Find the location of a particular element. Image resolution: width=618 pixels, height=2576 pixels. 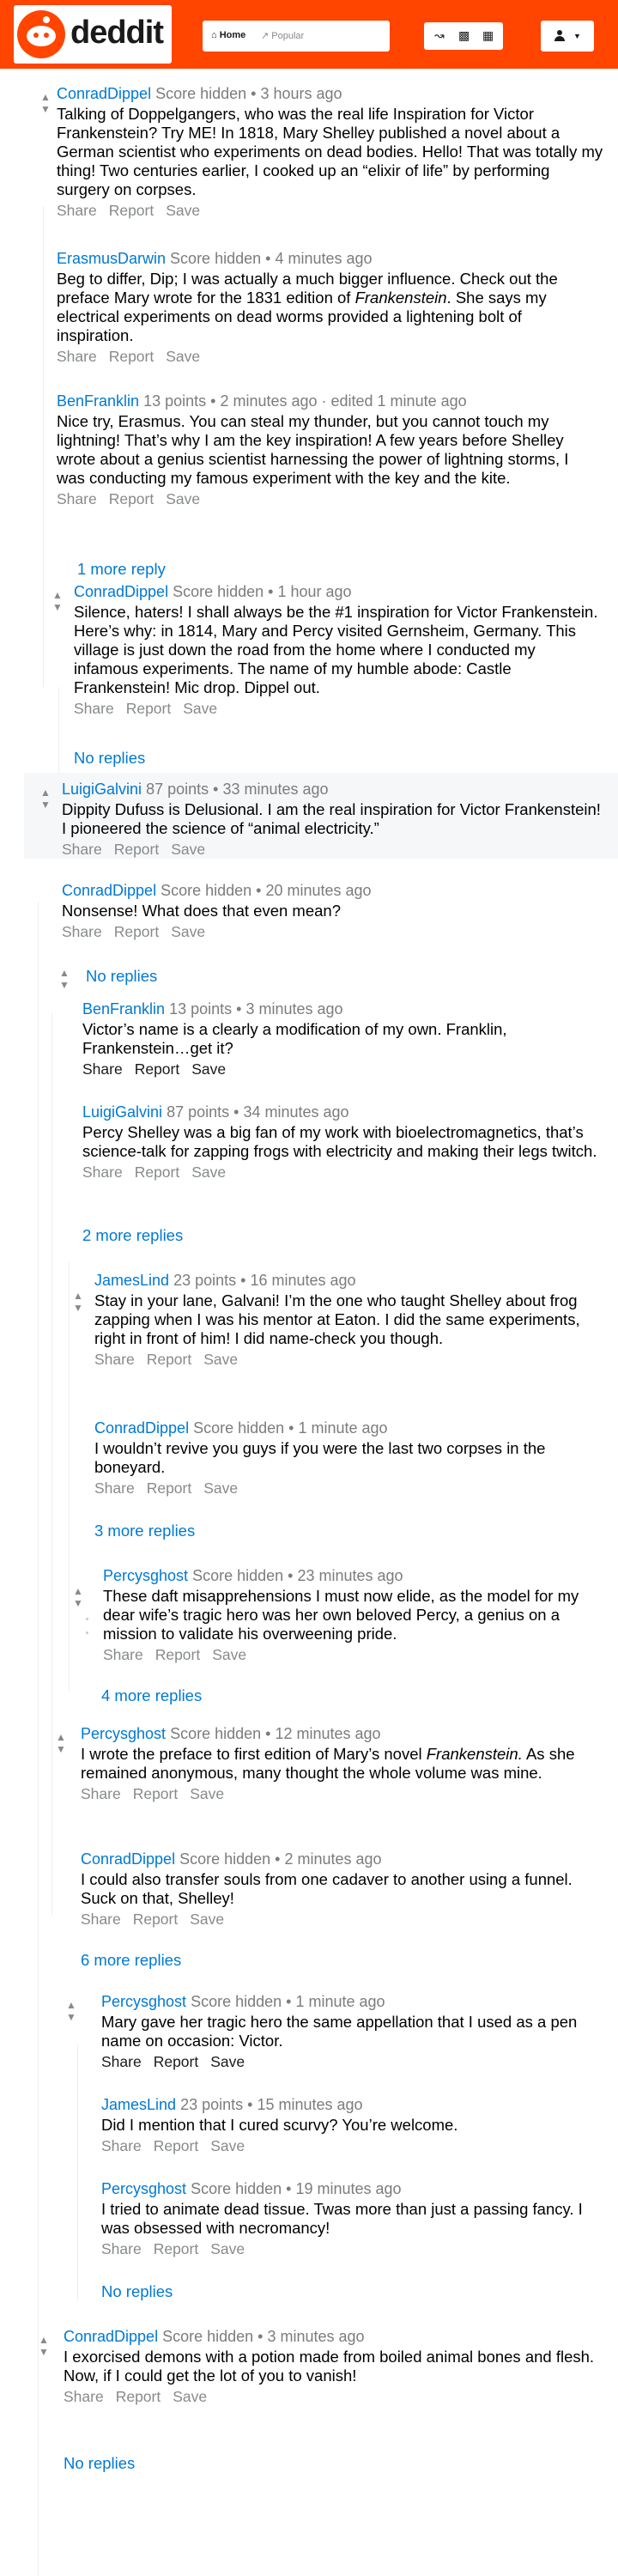

feed-popular: ↗ Popular is located at coordinates (282, 36).